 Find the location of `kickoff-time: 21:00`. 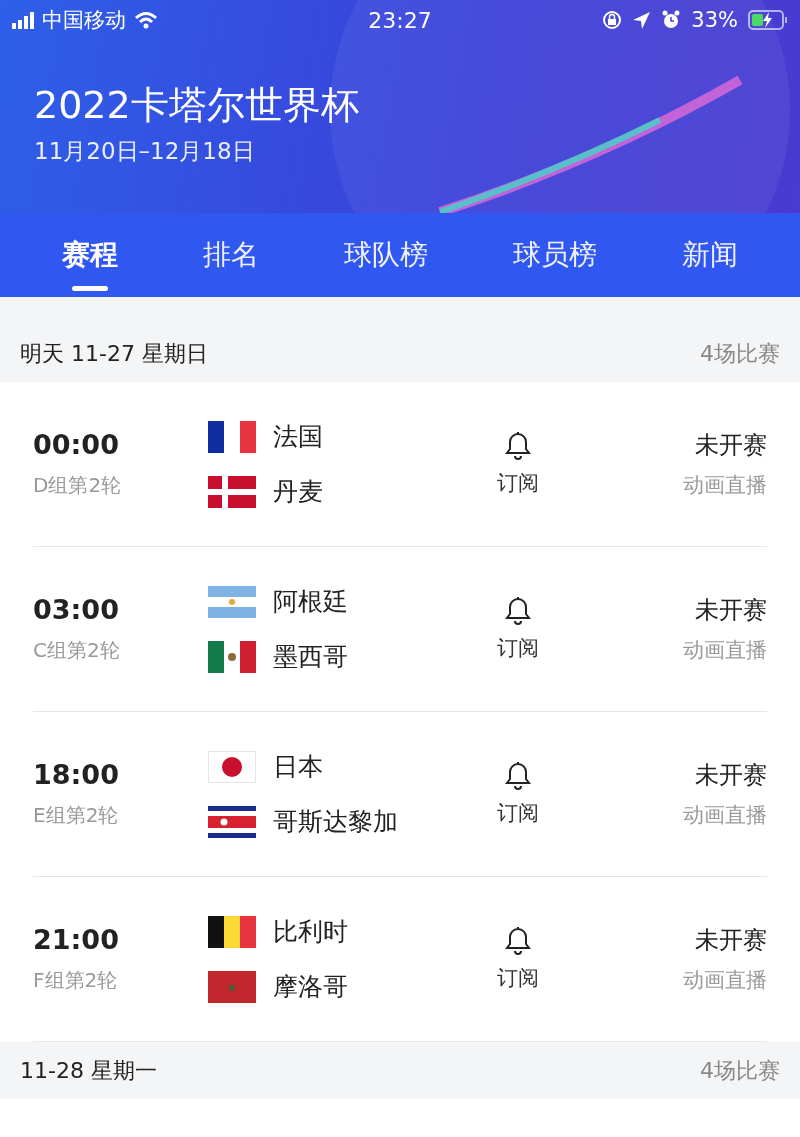

kickoff-time: 21:00 is located at coordinates (76, 939).